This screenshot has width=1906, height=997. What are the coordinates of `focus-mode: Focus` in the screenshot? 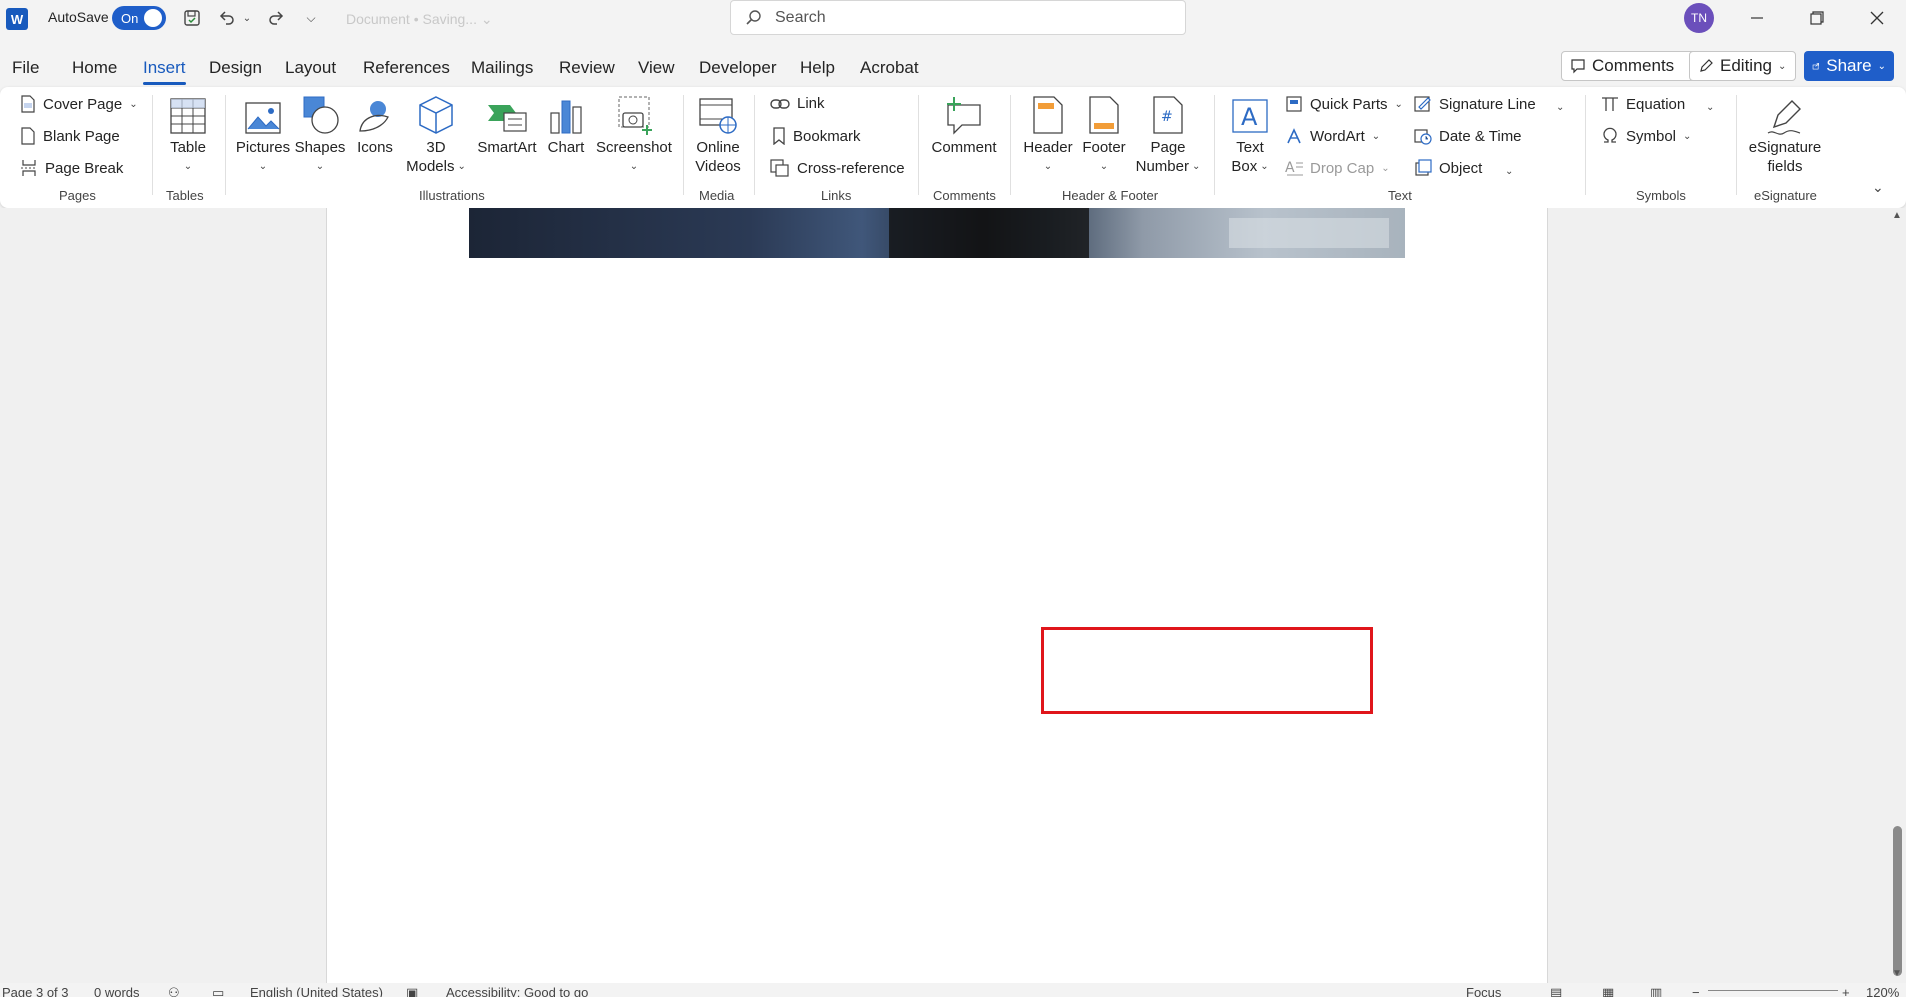 It's located at (1483, 991).